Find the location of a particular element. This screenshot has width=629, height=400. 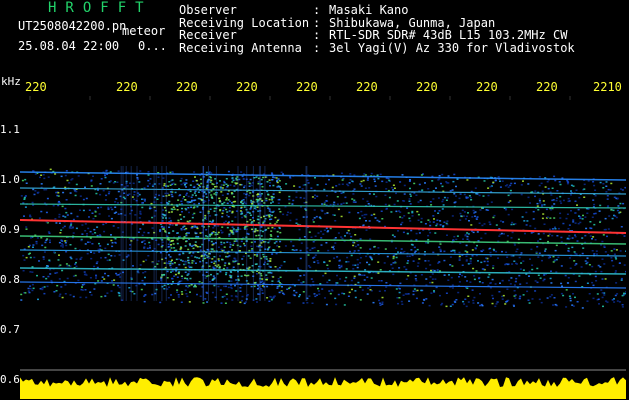

frequency-tick-label: 0.7 is located at coordinates (10, 329).